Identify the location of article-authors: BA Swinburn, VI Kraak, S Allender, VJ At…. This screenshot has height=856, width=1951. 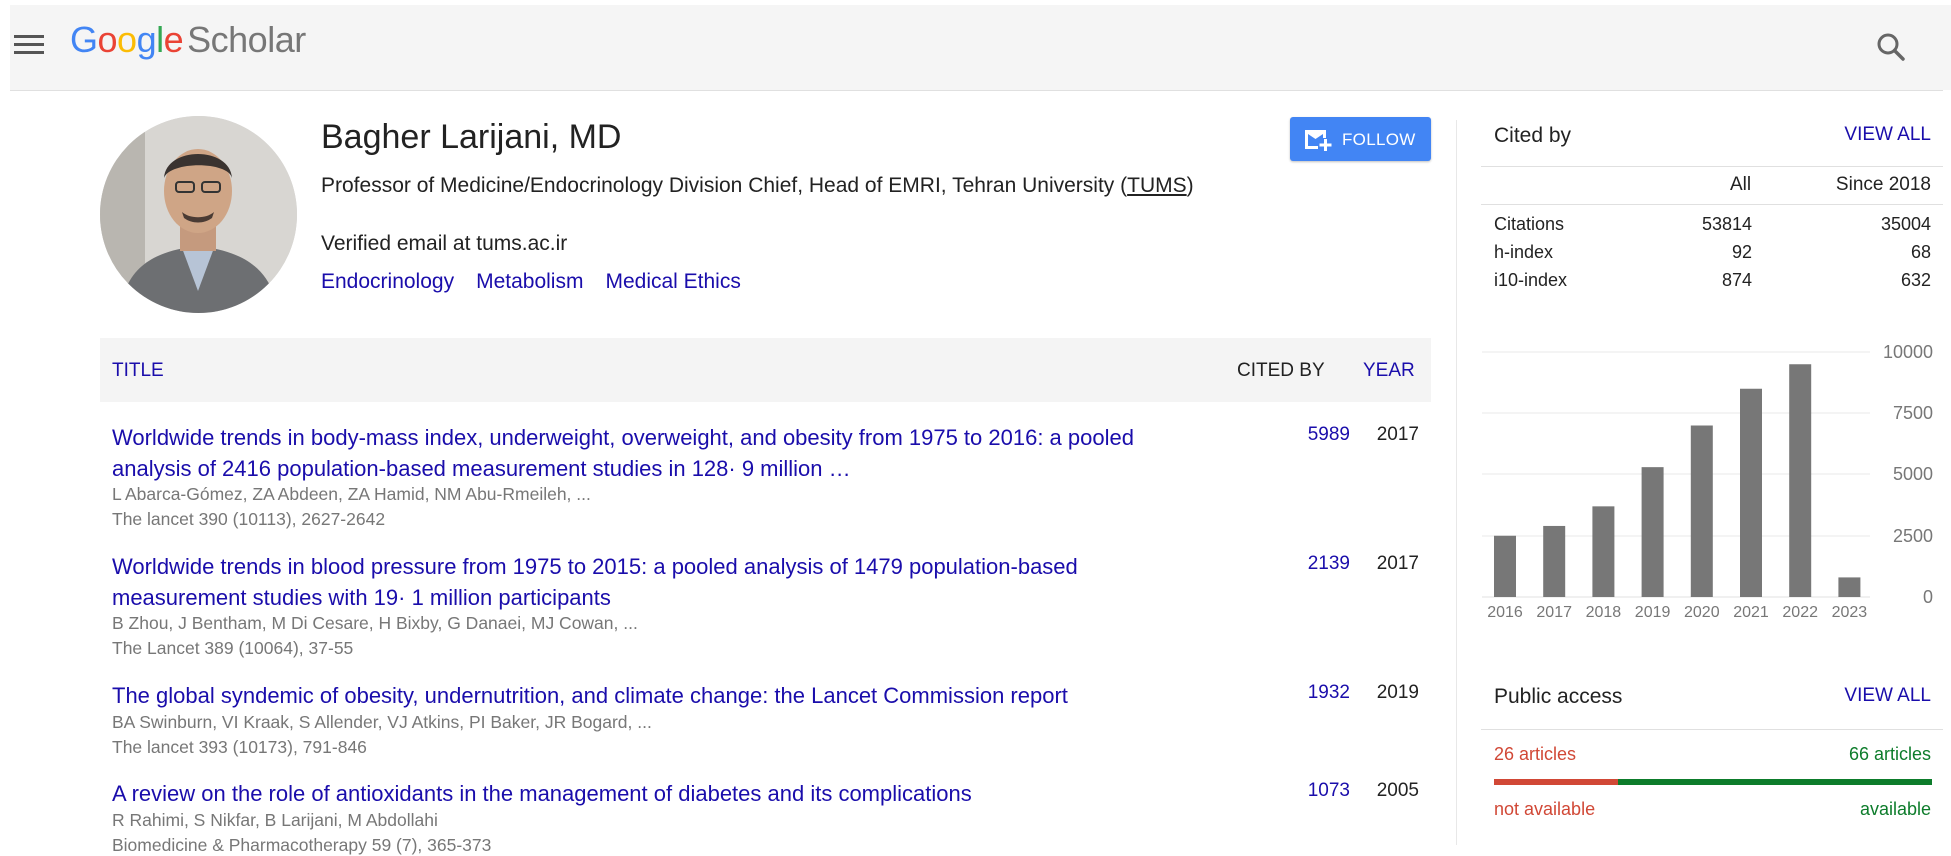
(382, 722).